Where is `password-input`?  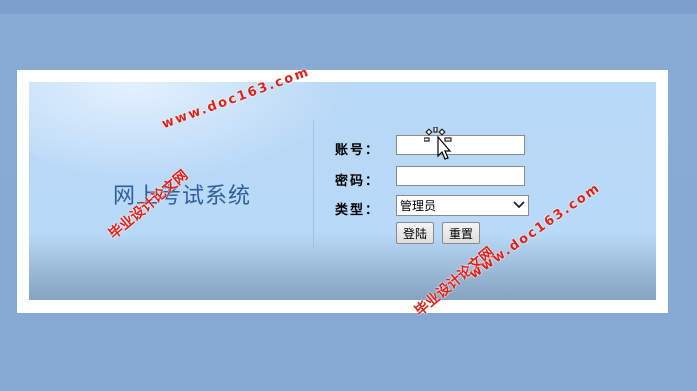 password-input is located at coordinates (460, 176).